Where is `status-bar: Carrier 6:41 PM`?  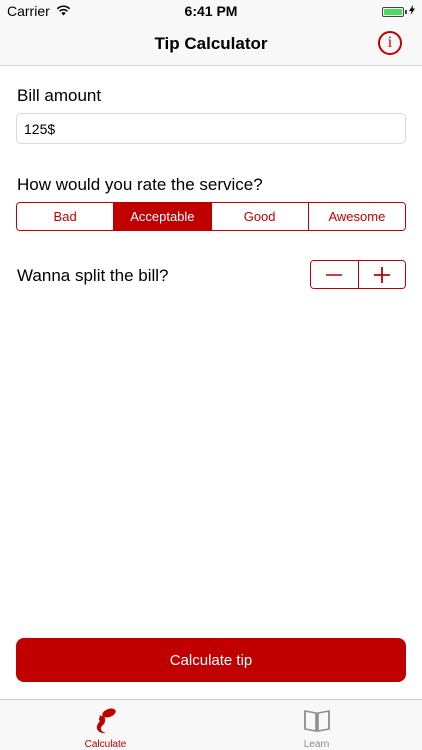 status-bar: Carrier 6:41 PM is located at coordinates (211, 11).